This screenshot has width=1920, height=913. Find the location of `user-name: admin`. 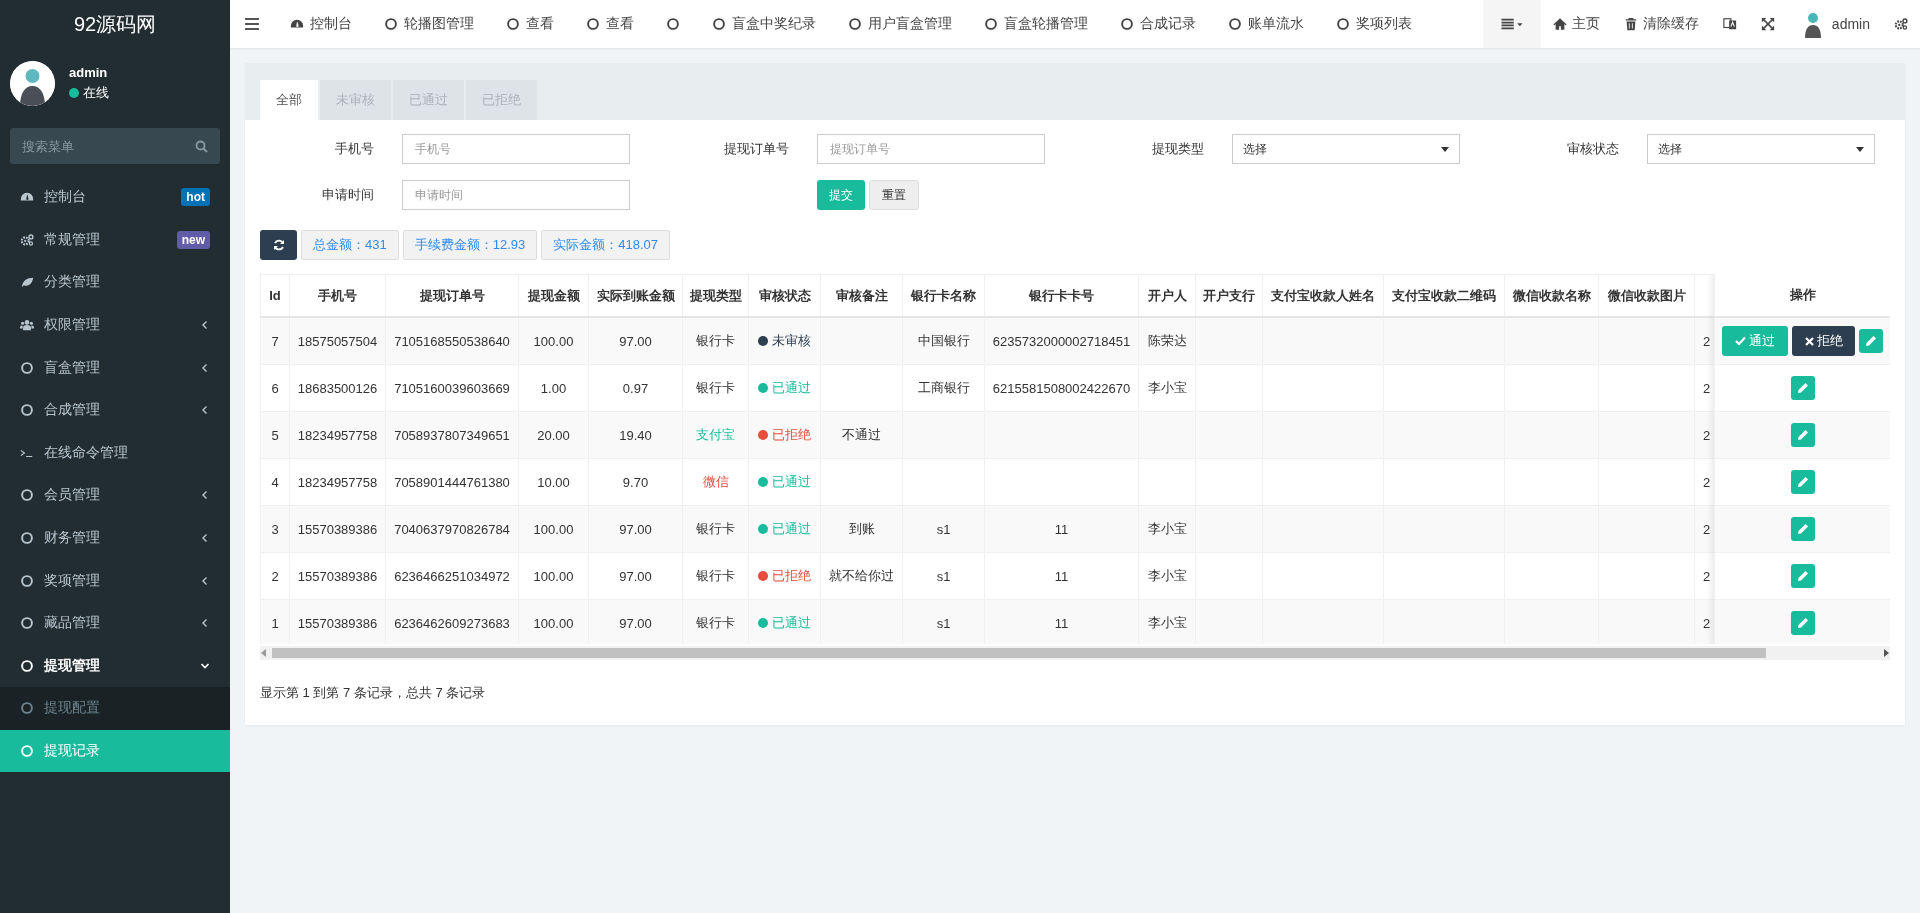

user-name: admin is located at coordinates (89, 72).